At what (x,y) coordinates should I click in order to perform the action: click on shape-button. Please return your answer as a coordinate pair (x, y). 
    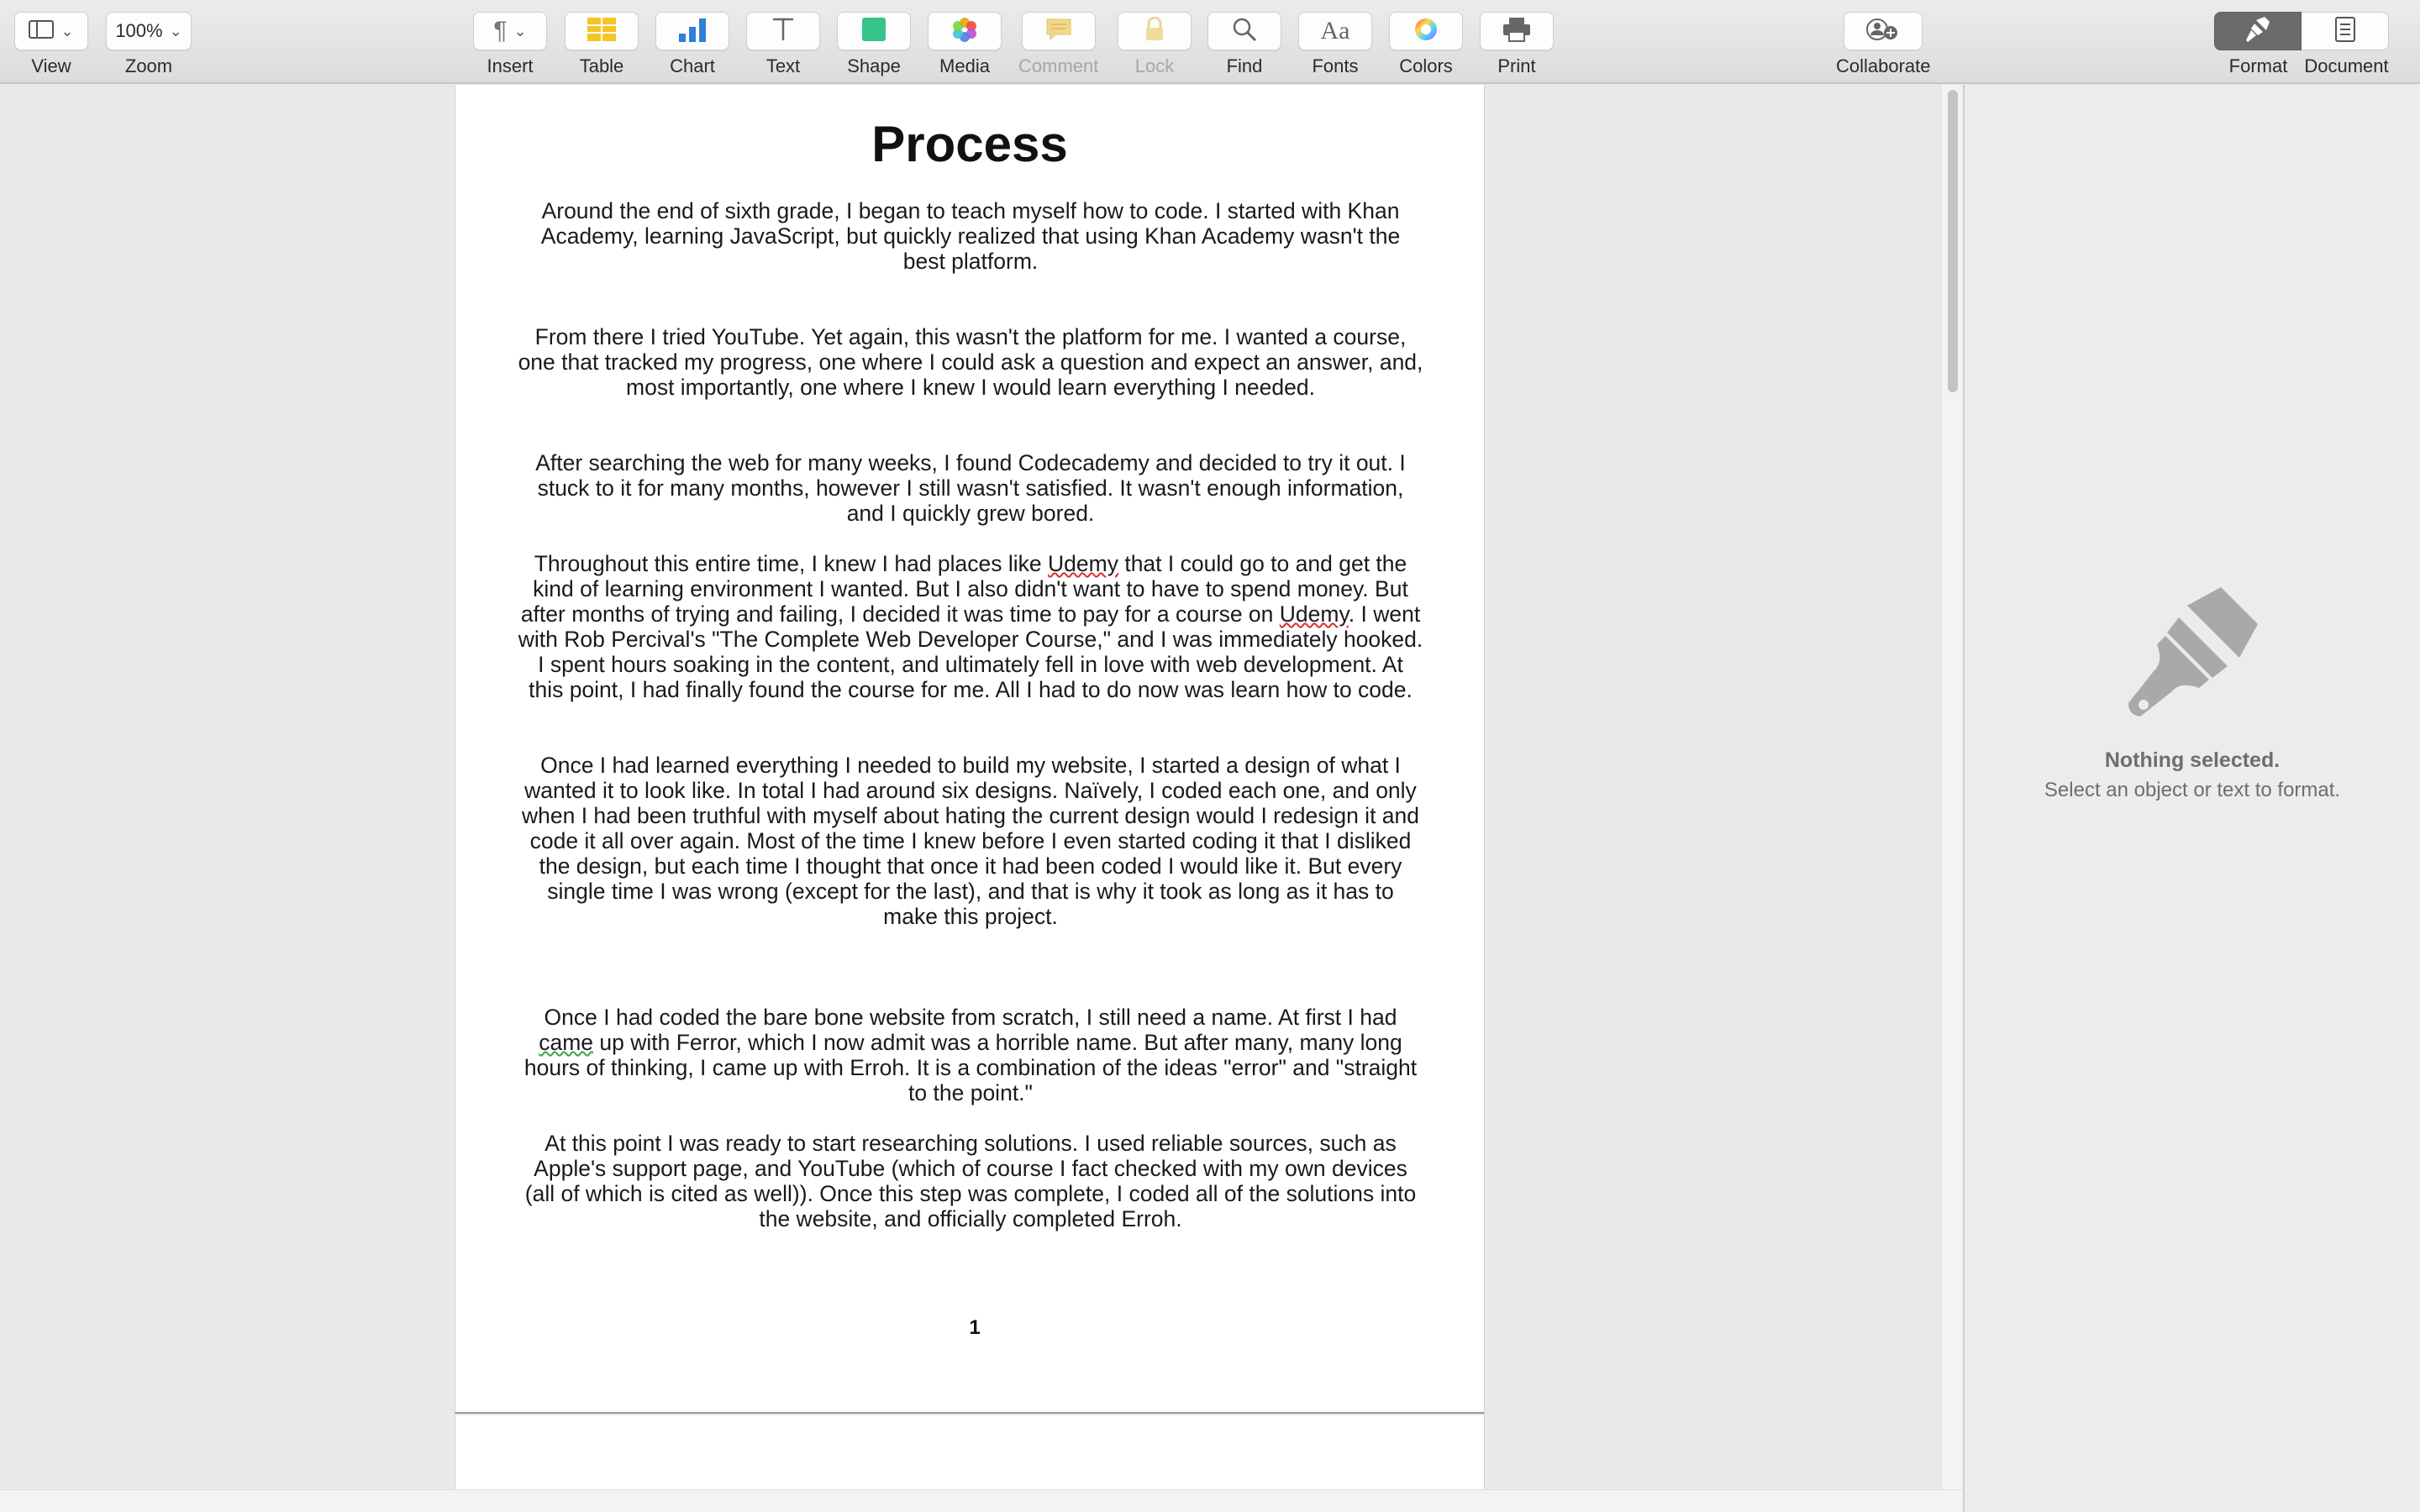
    Looking at the image, I should click on (874, 31).